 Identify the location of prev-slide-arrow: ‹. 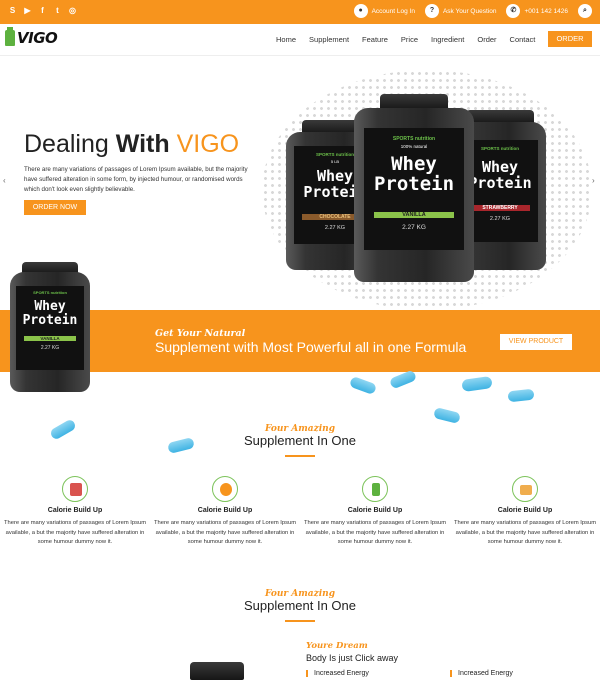
(4, 180).